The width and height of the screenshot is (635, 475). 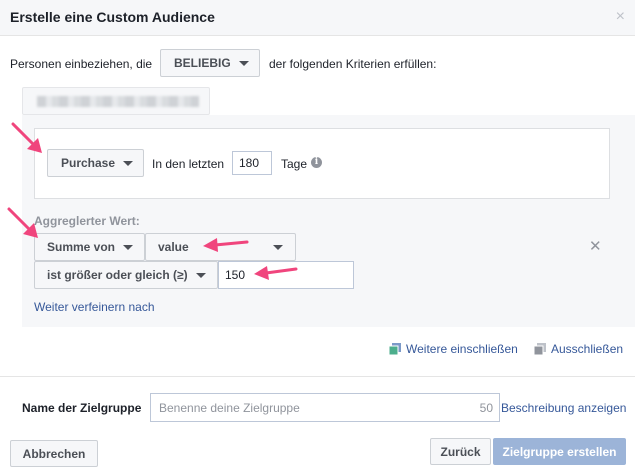 I want to click on audience-name-placeholder: Benenne deine Zielgruppe, so click(x=229, y=407).